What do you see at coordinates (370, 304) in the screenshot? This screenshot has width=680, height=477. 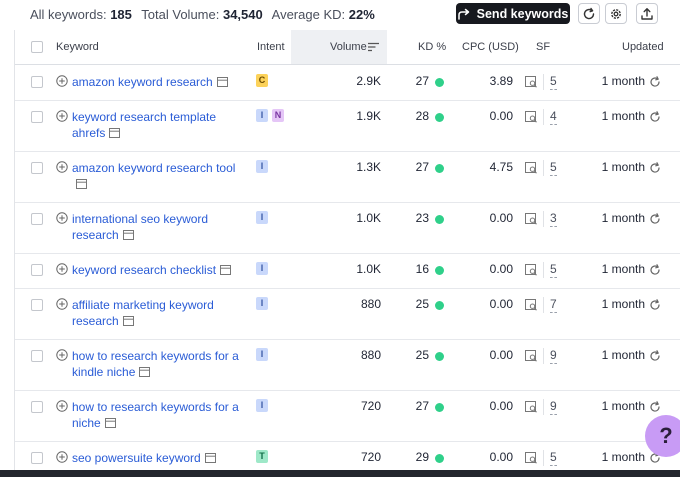 I see `volume-value: 880` at bounding box center [370, 304].